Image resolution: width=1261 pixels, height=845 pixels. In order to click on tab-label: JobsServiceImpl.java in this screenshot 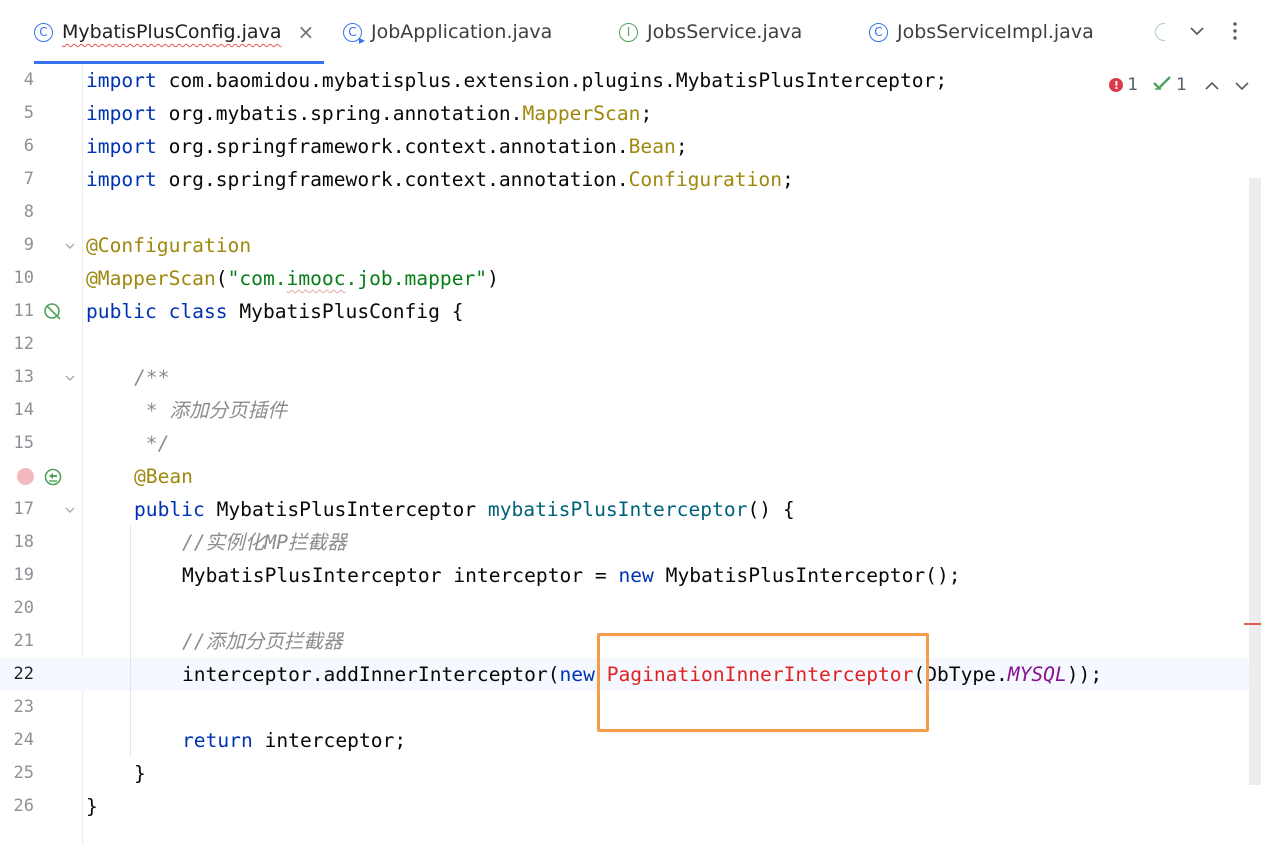, I will do `click(995, 32)`.